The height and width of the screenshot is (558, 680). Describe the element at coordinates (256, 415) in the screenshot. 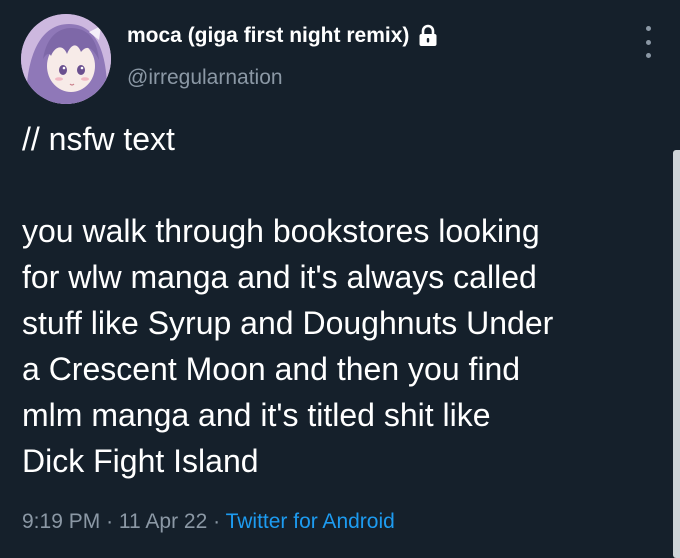

I see `tweet-line: mlm manga and it's titled shit like` at that location.